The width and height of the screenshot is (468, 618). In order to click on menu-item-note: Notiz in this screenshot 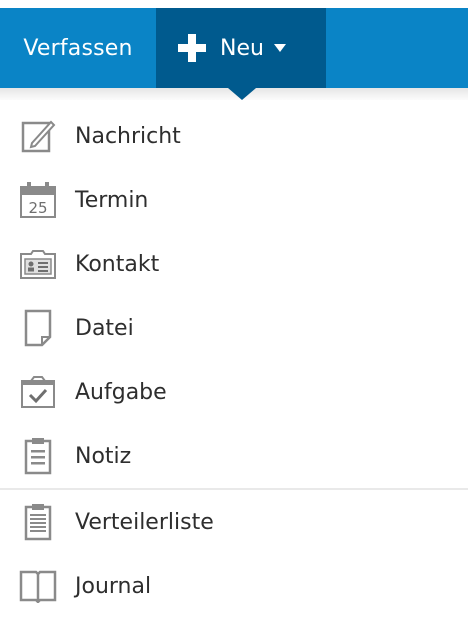, I will do `click(234, 456)`.